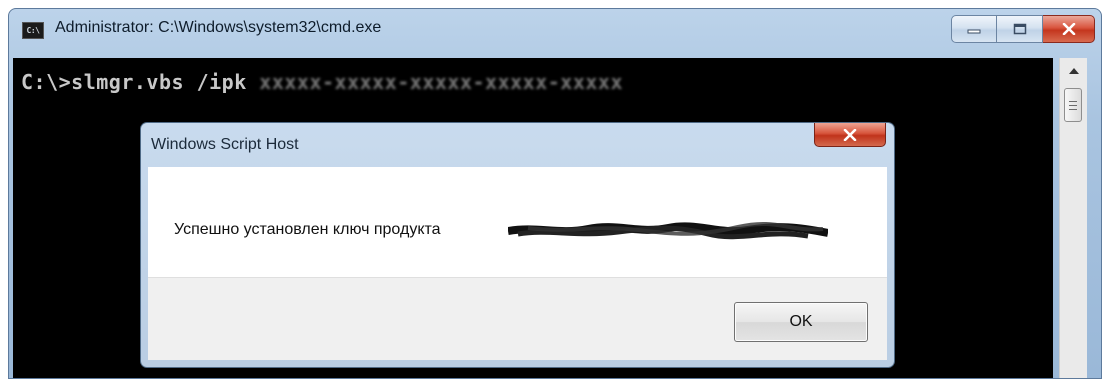 This screenshot has height=379, width=1102. What do you see at coordinates (134, 82) in the screenshot?
I see `command-text: C:\>slmgr.vbs /ipk` at bounding box center [134, 82].